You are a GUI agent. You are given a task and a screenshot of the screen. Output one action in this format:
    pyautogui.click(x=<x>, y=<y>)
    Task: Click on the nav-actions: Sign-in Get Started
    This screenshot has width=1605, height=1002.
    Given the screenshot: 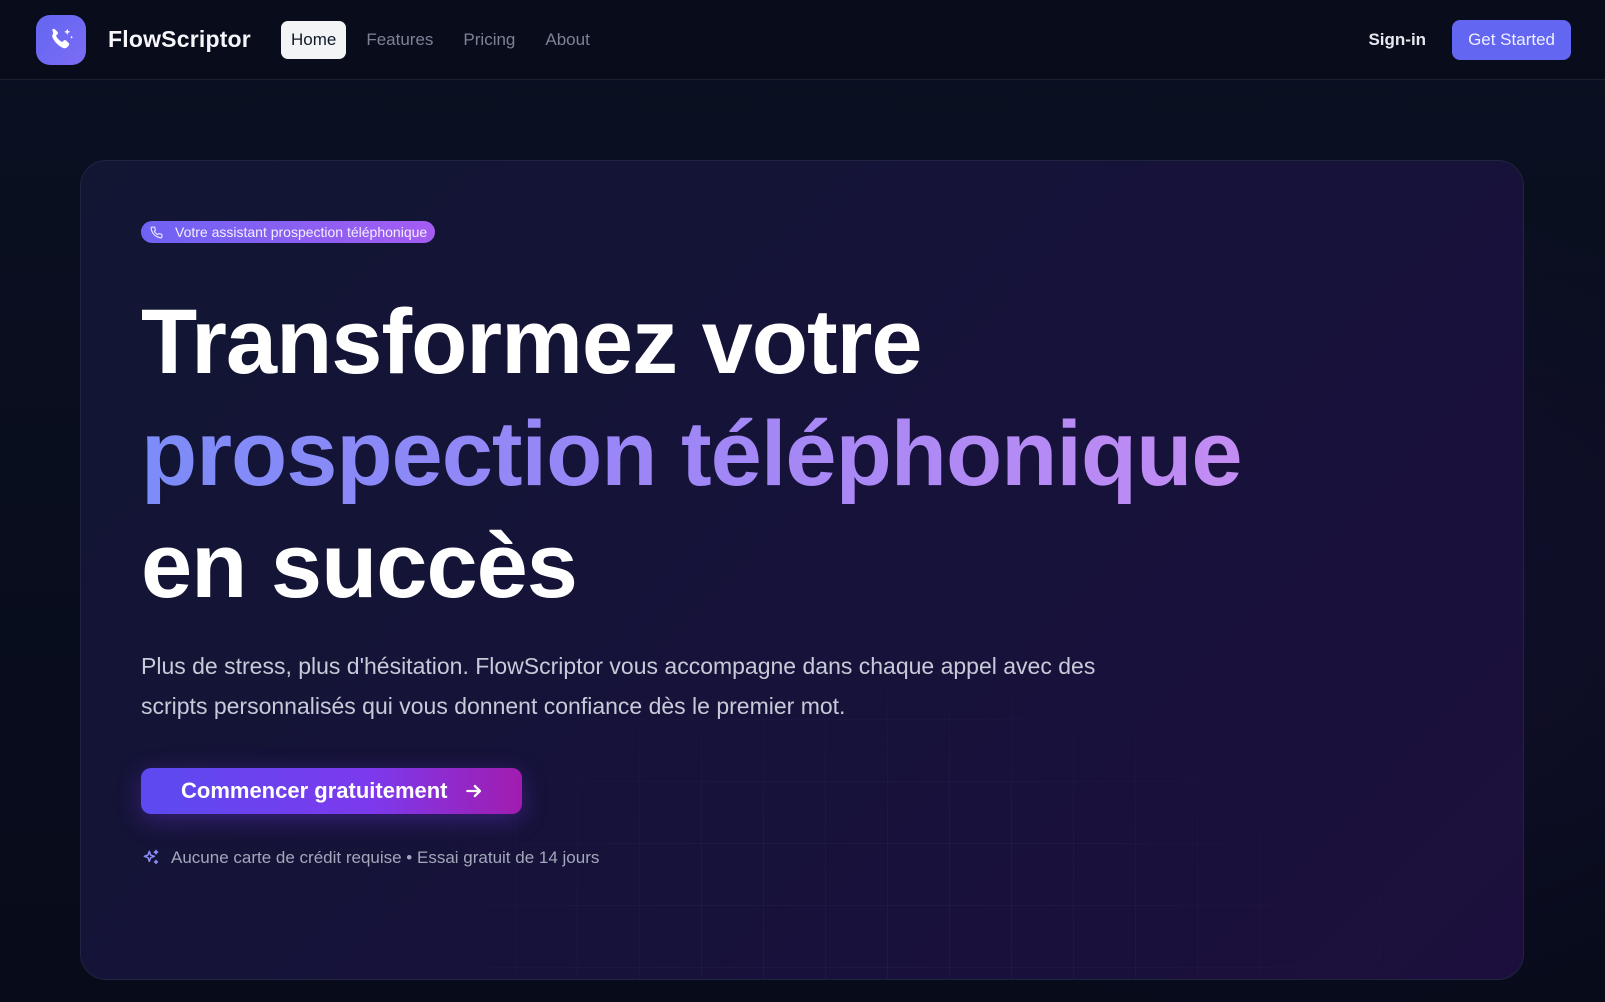 What is the action you would take?
    pyautogui.click(x=1470, y=39)
    